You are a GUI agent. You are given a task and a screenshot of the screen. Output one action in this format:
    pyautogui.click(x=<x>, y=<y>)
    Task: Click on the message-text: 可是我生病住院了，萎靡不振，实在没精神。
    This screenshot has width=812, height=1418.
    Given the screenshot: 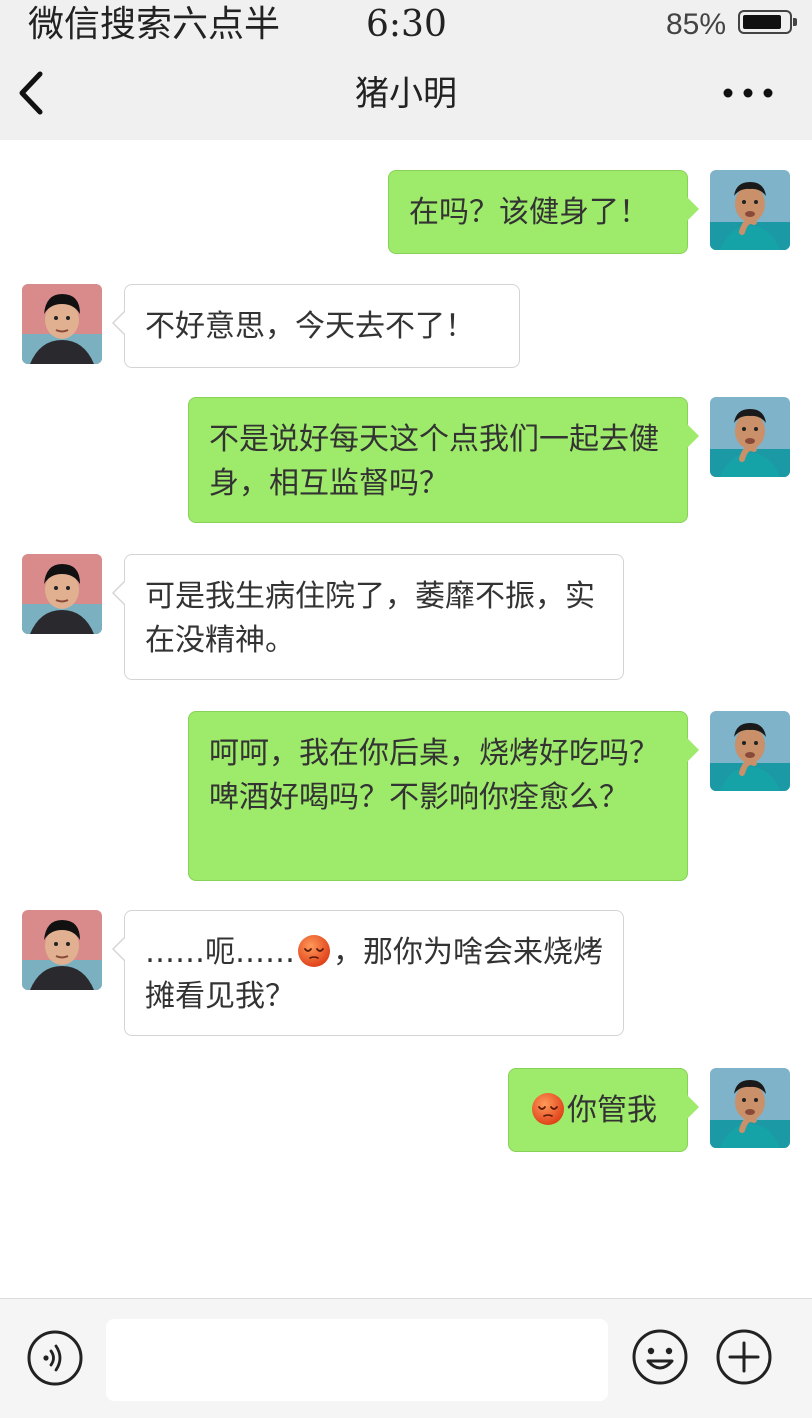 What is the action you would take?
    pyautogui.click(x=370, y=618)
    